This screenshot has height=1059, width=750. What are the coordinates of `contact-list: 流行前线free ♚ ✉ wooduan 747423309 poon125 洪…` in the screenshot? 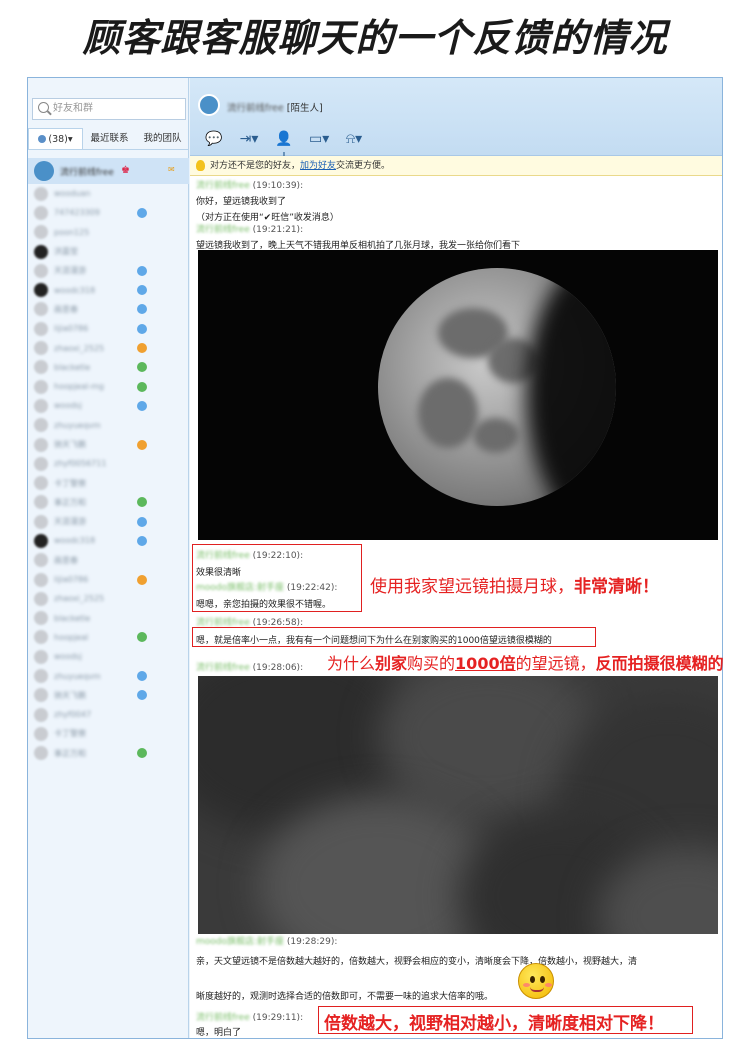 It's located at (108, 460).